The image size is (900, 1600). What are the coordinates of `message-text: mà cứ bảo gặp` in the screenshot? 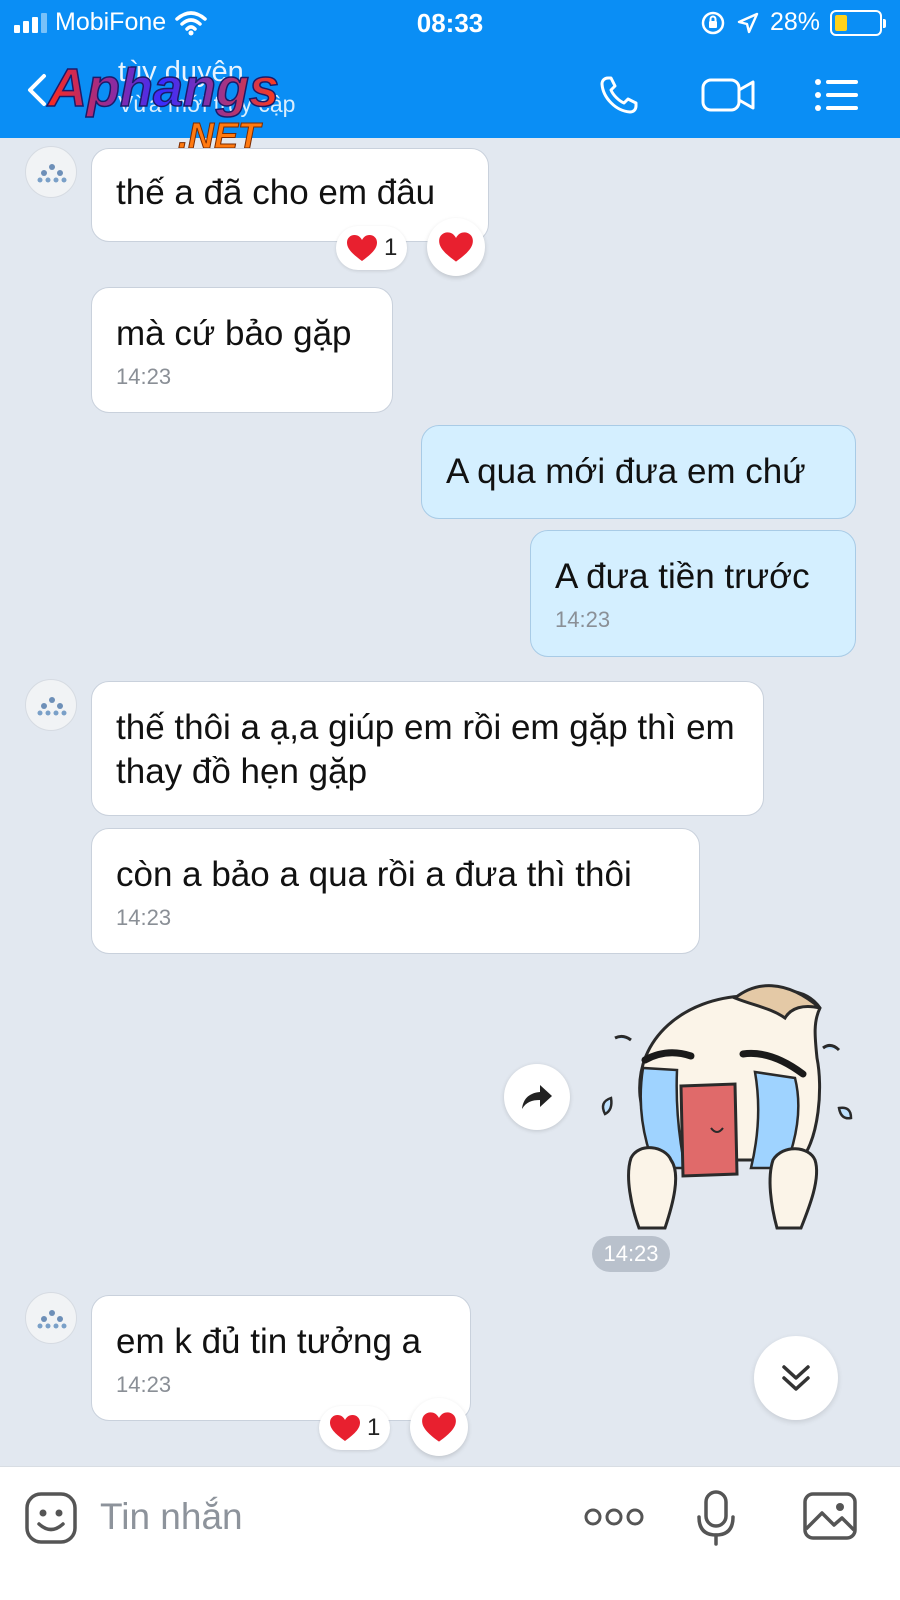 It's located at (234, 333).